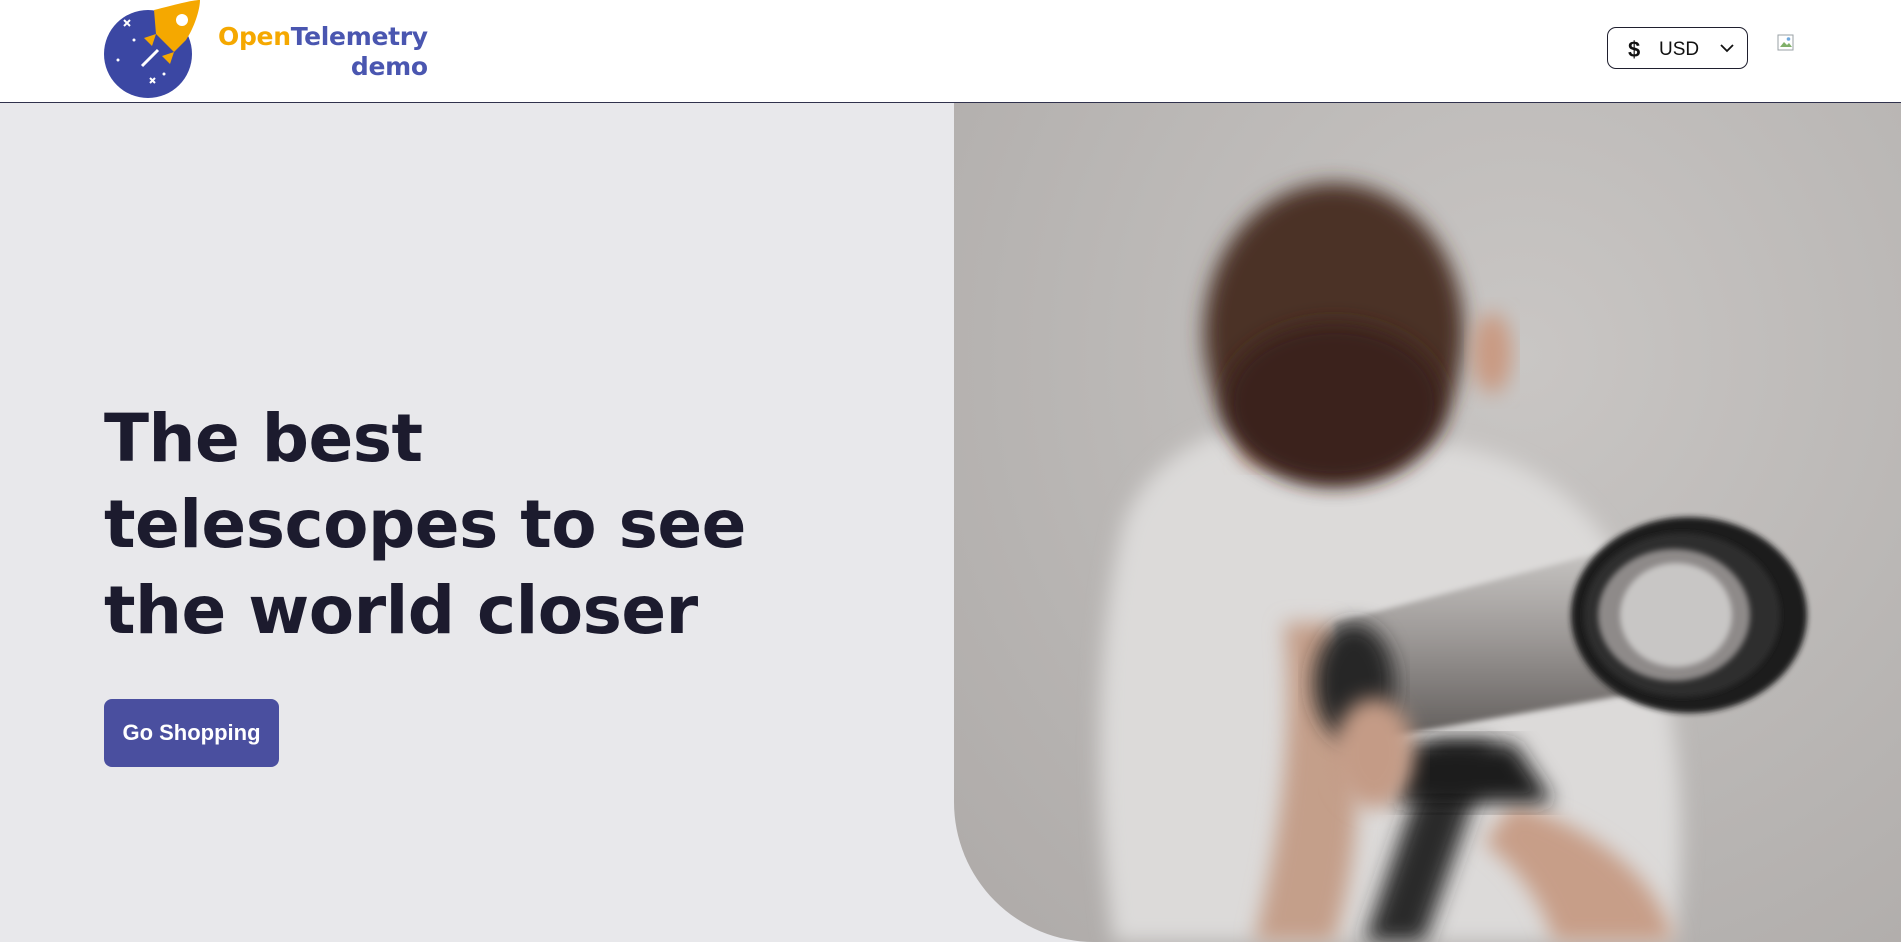  Describe the element at coordinates (254, 36) in the screenshot. I see `logo-word-open: Open` at that location.